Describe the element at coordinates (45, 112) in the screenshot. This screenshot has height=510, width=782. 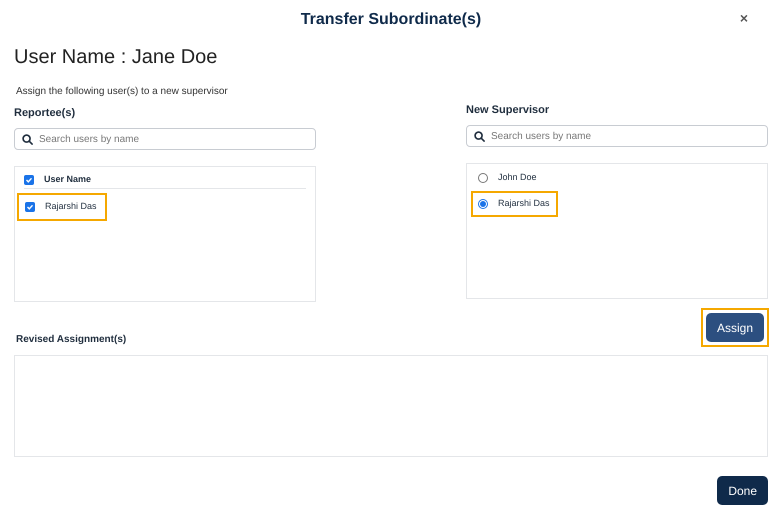
I see `section-label: Reportee(s)` at that location.